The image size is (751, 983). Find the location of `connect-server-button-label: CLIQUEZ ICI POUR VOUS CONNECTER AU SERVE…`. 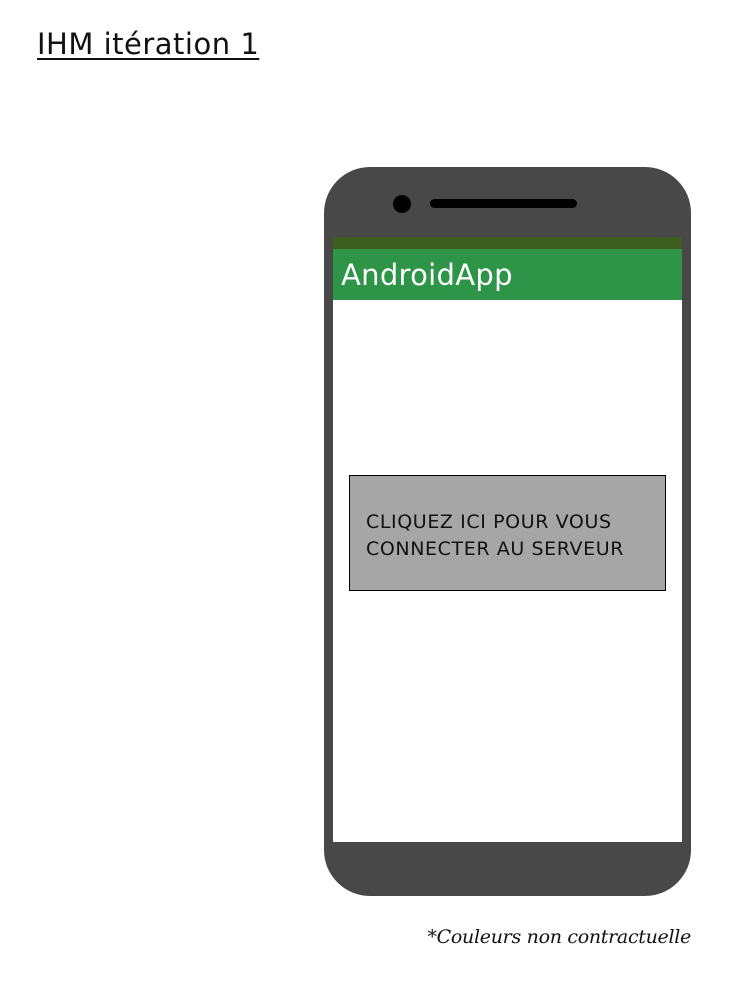

connect-server-button-label: CLIQUEZ ICI POUR VOUS CONNECTER AU SERVE… is located at coordinates (495, 535).